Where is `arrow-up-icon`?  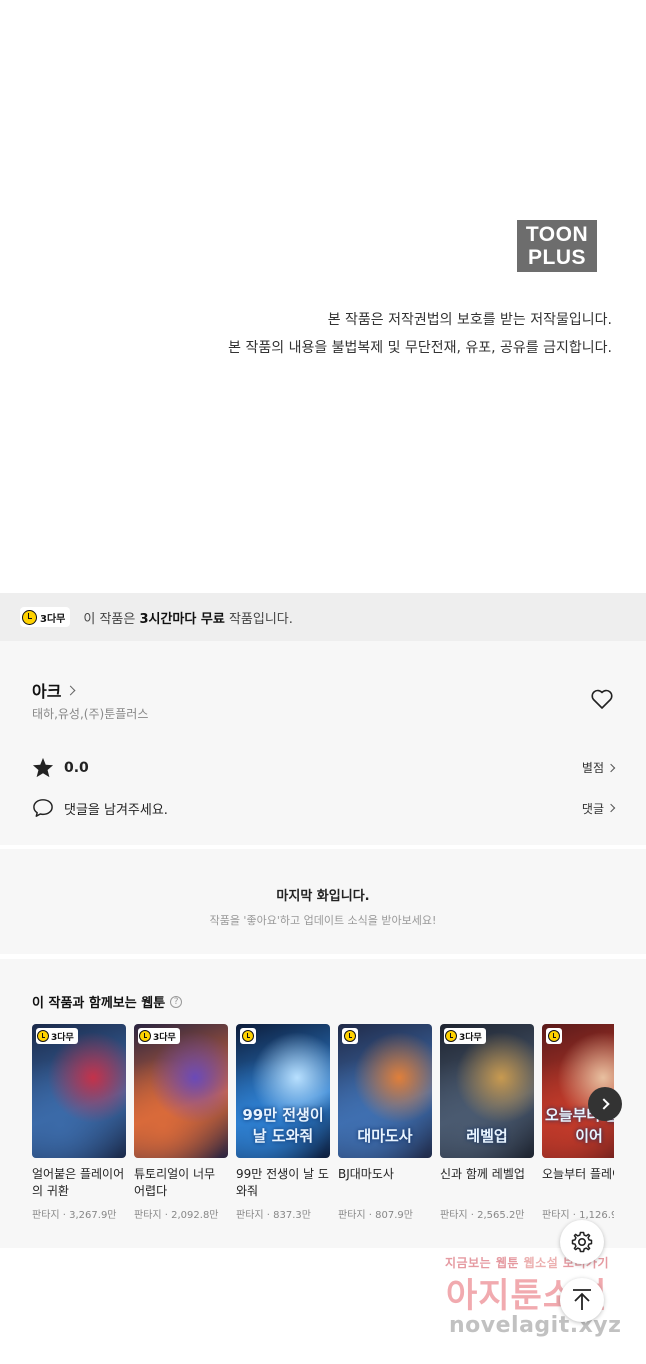
arrow-up-icon is located at coordinates (582, 1299).